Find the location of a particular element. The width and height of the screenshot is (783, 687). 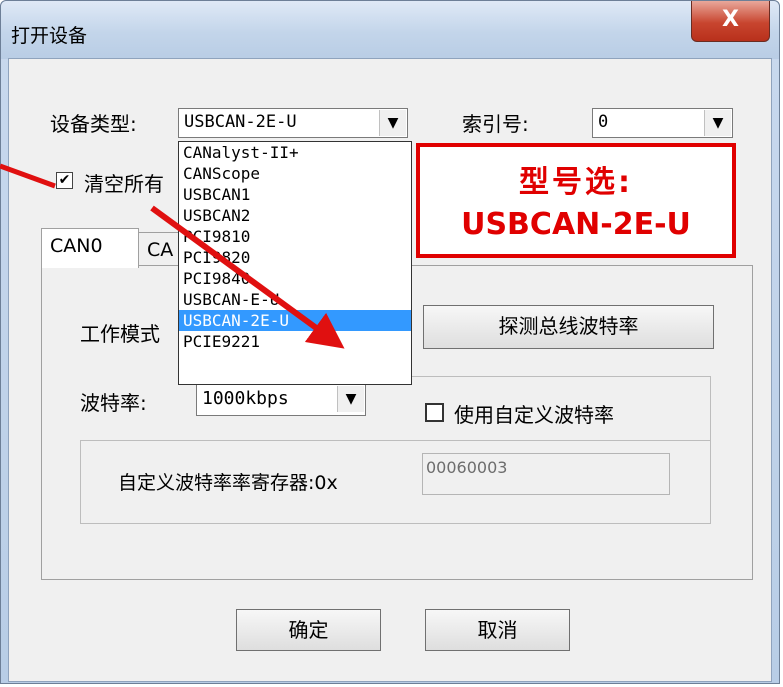

detect-baud-button: 探测总线波特率 is located at coordinates (568, 327).